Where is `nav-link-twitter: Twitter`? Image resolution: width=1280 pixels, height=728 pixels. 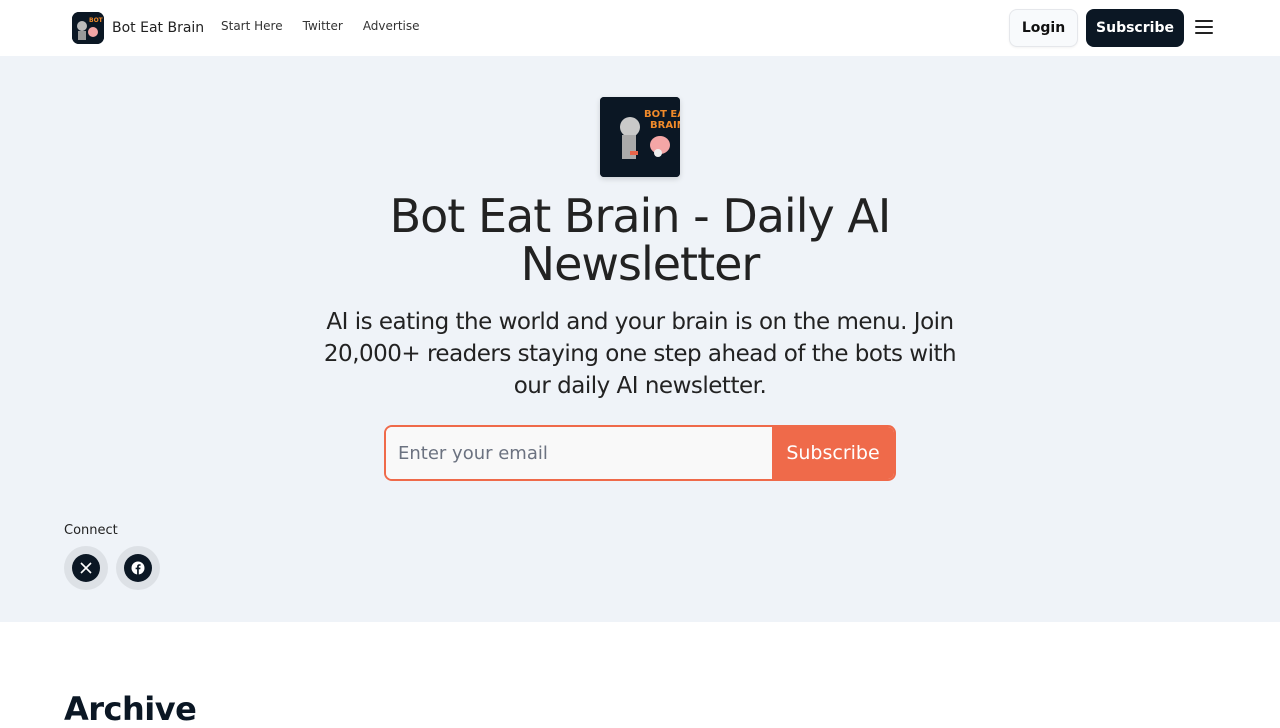 nav-link-twitter: Twitter is located at coordinates (323, 26).